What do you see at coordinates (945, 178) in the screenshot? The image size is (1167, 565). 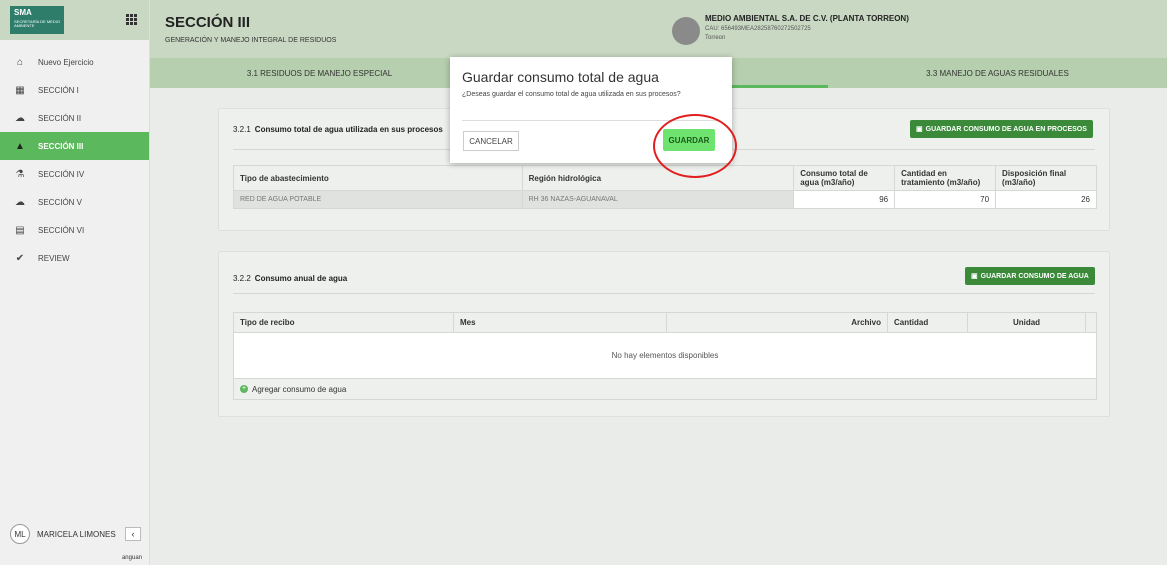 I see `column-header: Cantidad en tratamiento (m3/año)` at bounding box center [945, 178].